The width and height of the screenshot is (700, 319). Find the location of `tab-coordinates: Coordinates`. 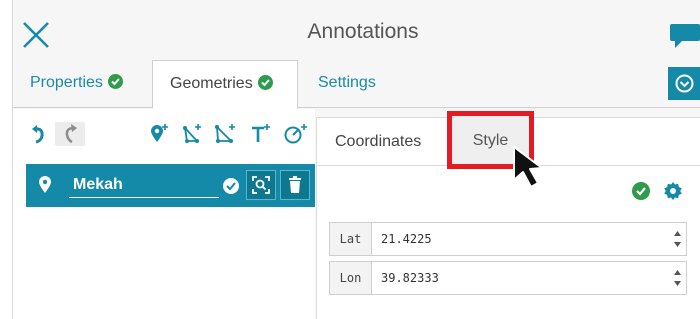

tab-coordinates: Coordinates is located at coordinates (378, 142).